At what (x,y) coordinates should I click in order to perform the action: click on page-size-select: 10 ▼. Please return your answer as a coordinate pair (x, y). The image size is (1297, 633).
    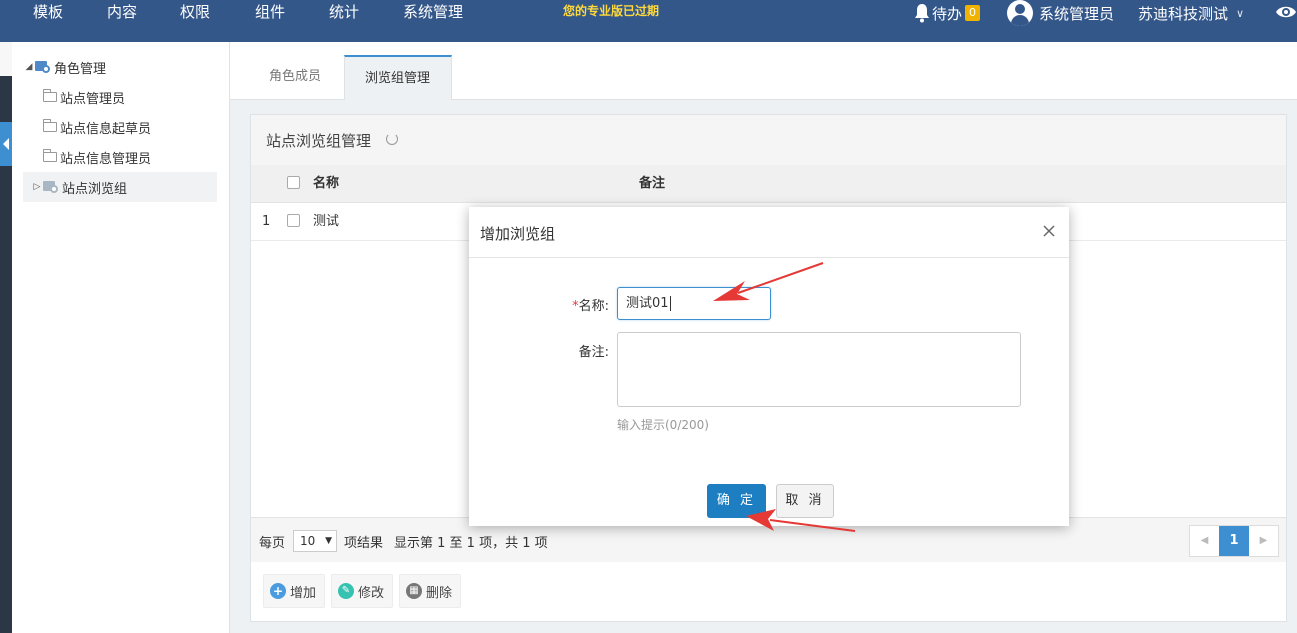
    Looking at the image, I should click on (315, 541).